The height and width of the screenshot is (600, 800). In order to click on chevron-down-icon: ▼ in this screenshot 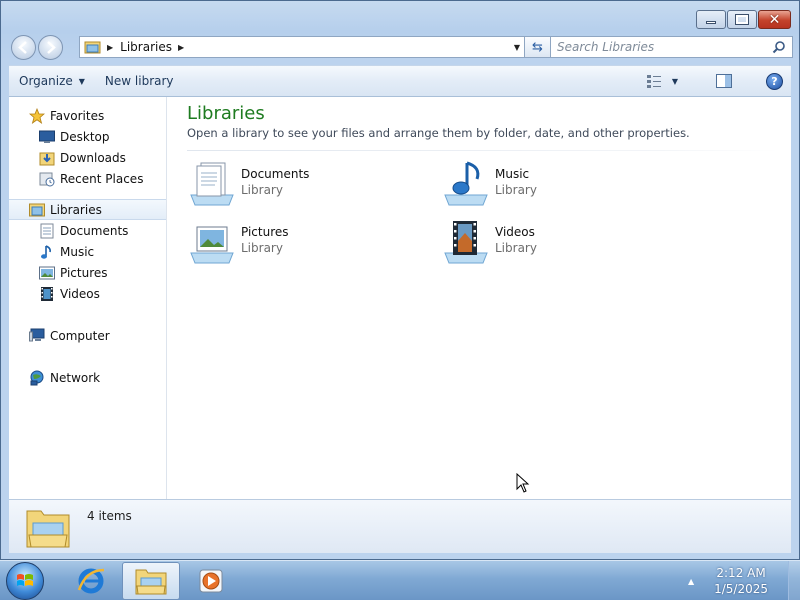, I will do `click(81, 81)`.